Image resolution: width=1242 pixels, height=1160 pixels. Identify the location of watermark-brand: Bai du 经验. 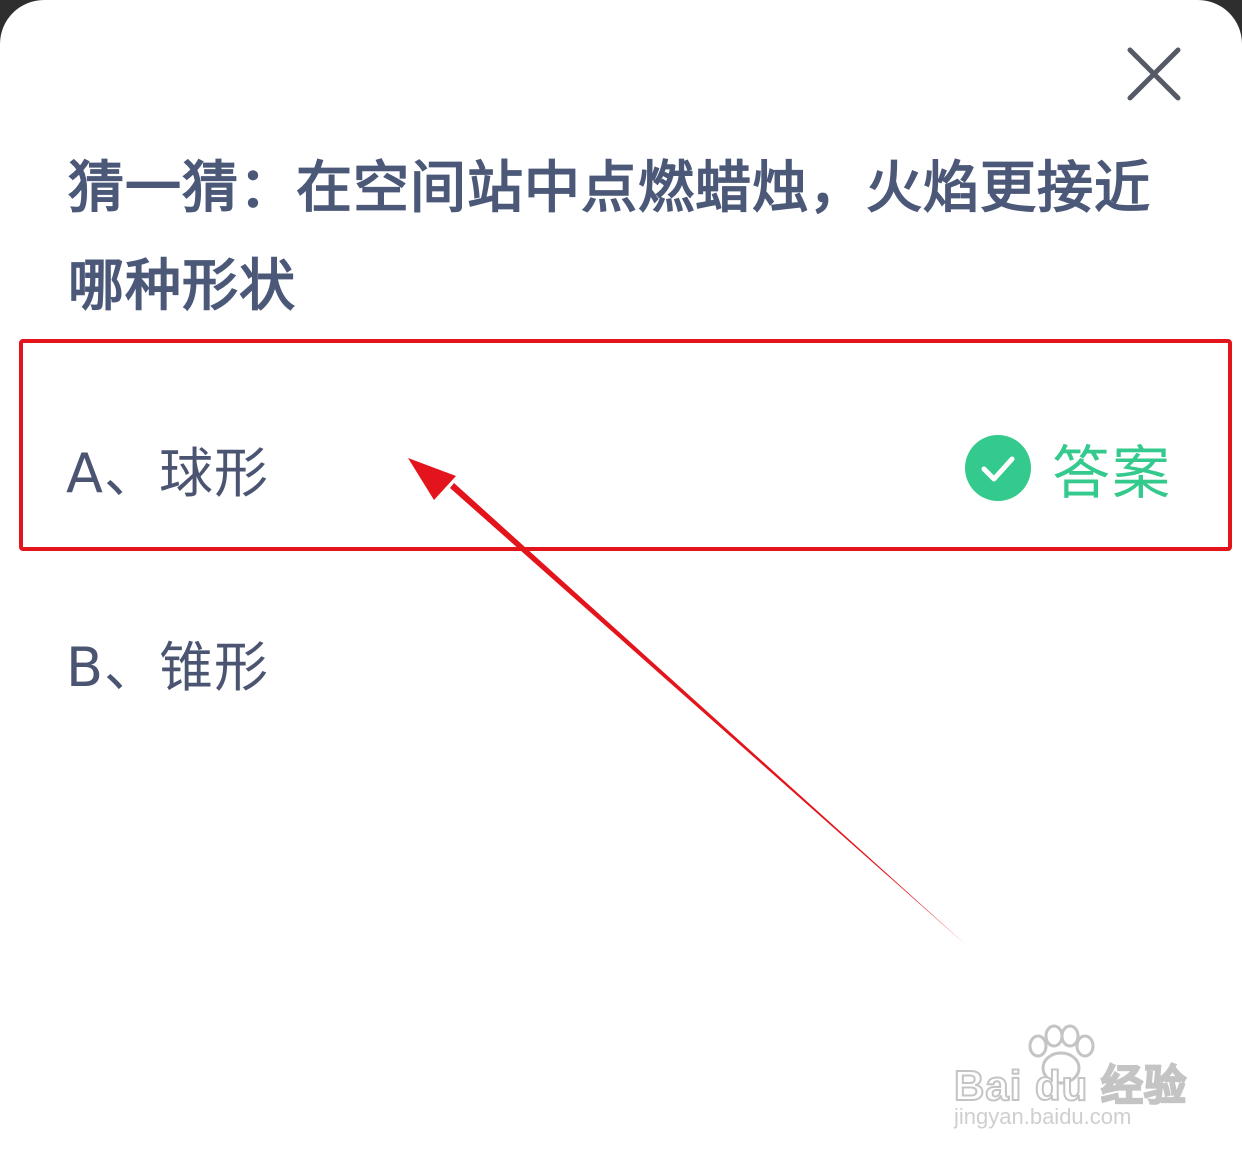
(1070, 1085).